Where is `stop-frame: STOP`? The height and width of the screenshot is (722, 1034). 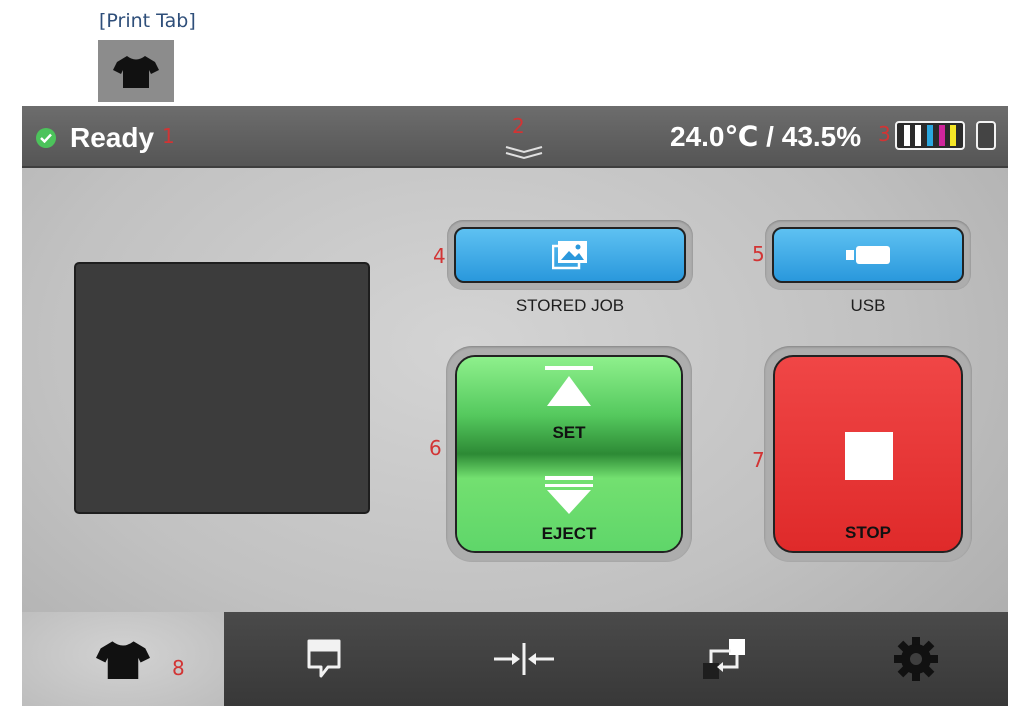
stop-frame: STOP is located at coordinates (868, 454).